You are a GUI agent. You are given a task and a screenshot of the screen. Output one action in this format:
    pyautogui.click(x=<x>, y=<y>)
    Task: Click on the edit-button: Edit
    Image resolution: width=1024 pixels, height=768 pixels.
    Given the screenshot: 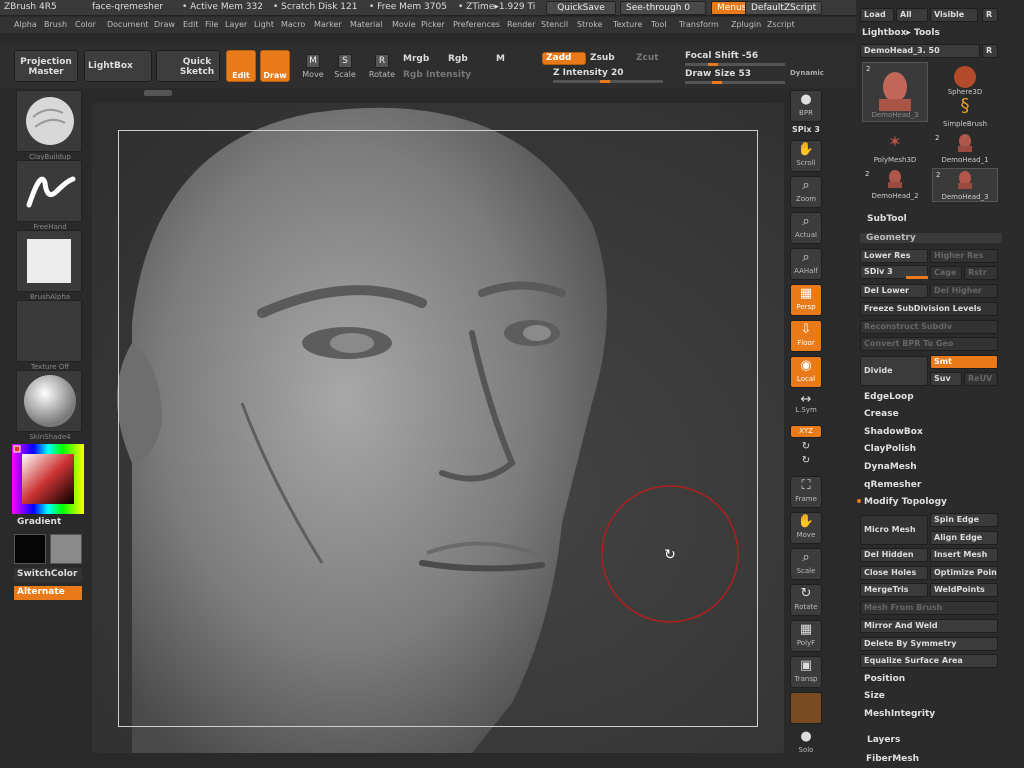 What is the action you would take?
    pyautogui.click(x=241, y=66)
    